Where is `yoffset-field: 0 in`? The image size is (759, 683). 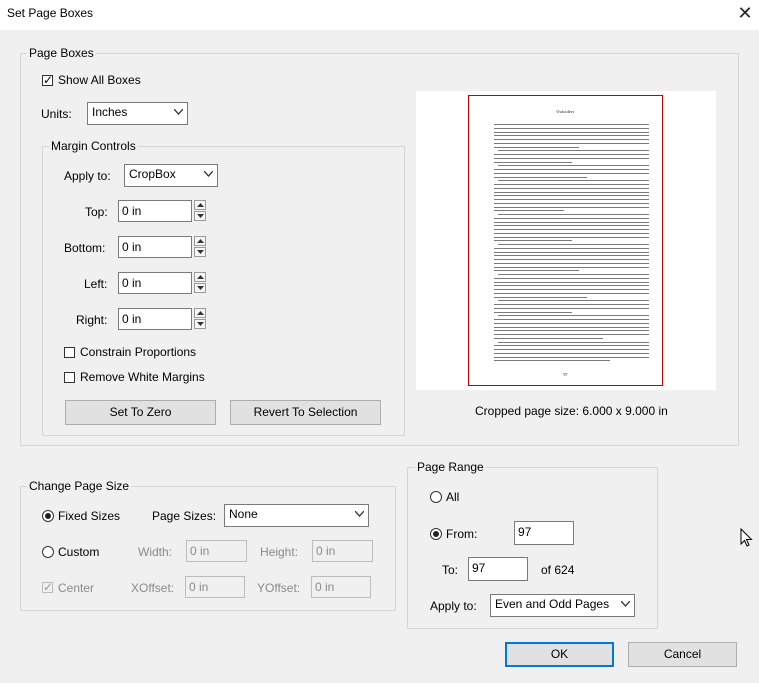 yoffset-field: 0 in is located at coordinates (341, 587).